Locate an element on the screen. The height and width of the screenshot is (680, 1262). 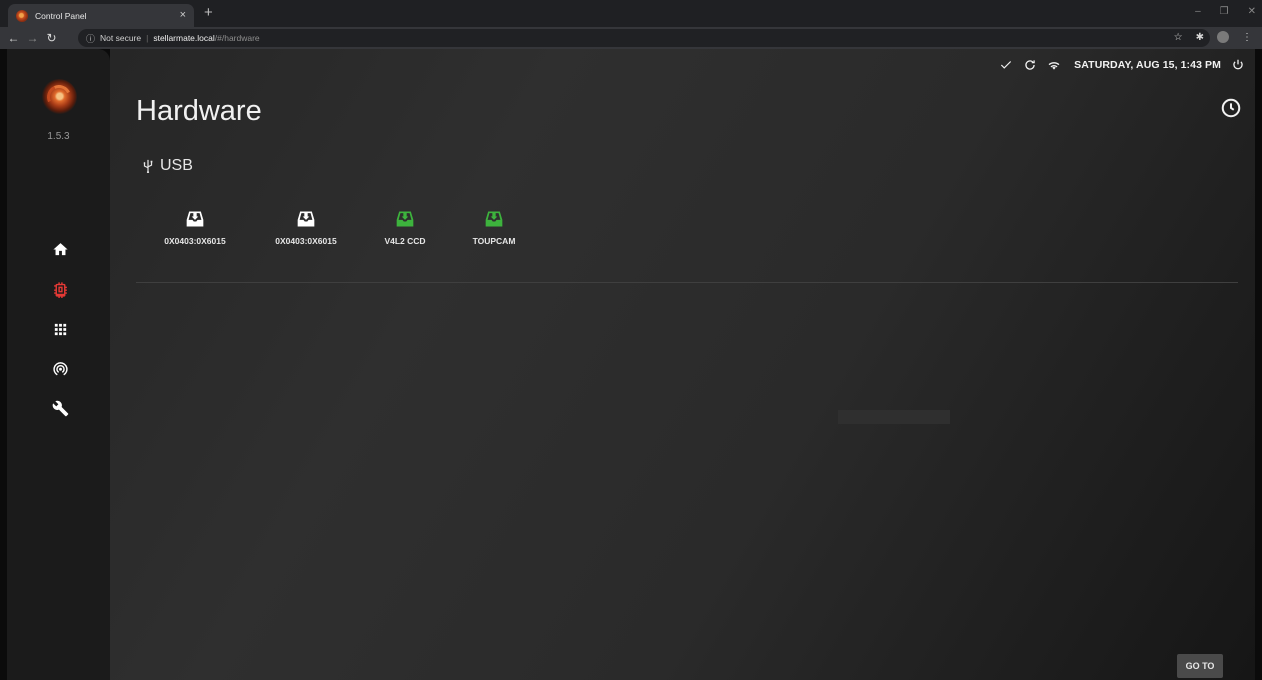
sidebar: 1.5.3 is located at coordinates (58, 364).